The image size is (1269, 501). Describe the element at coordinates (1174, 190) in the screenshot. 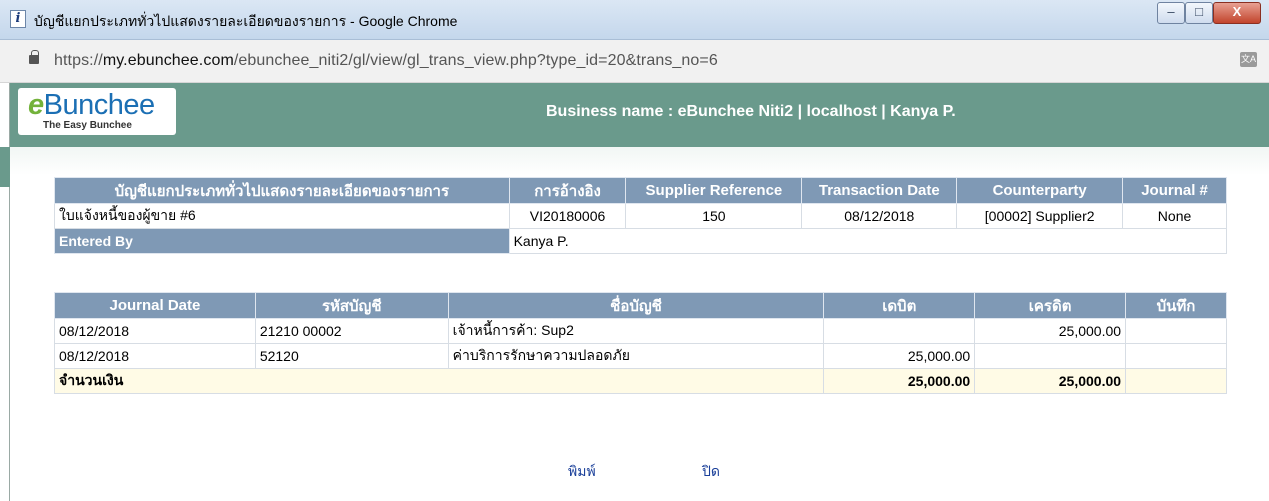

I see `col-journal-number: Journal #` at that location.